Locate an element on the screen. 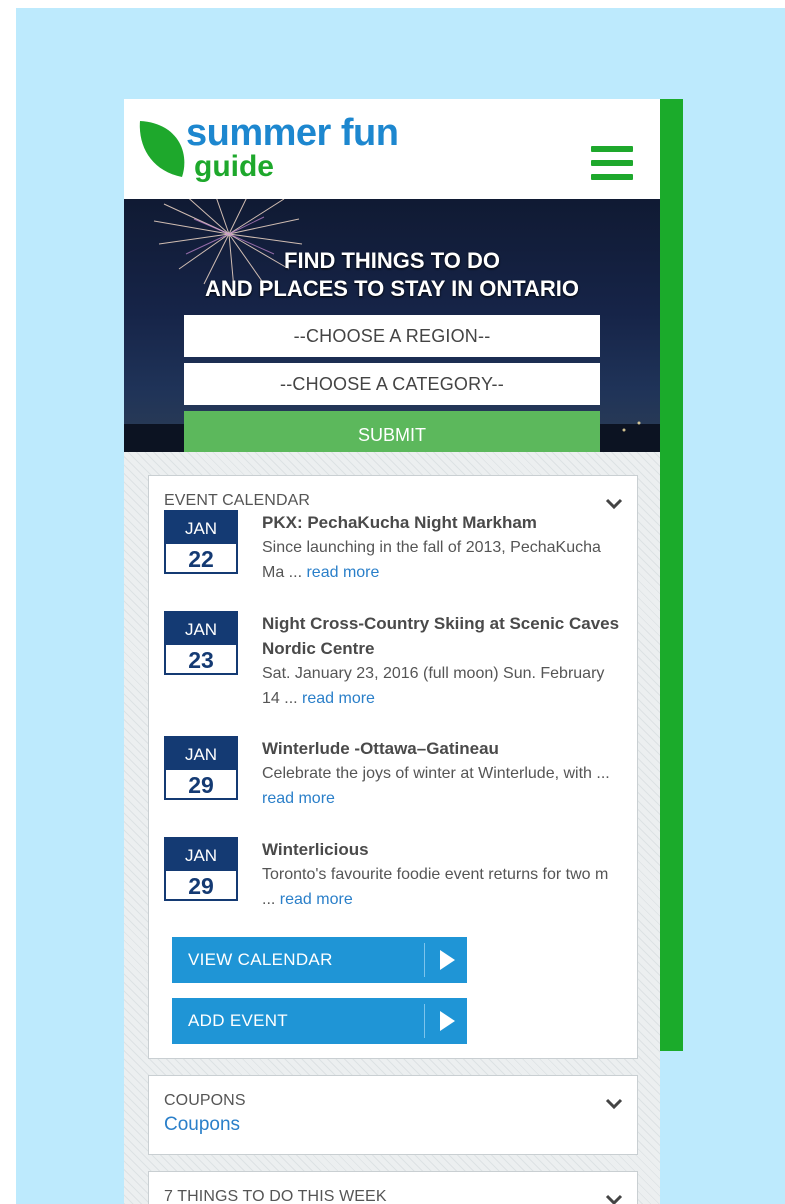 Image resolution: width=785 pixels, height=1204 pixels. coupons-link: Coupons is located at coordinates (202, 1125).